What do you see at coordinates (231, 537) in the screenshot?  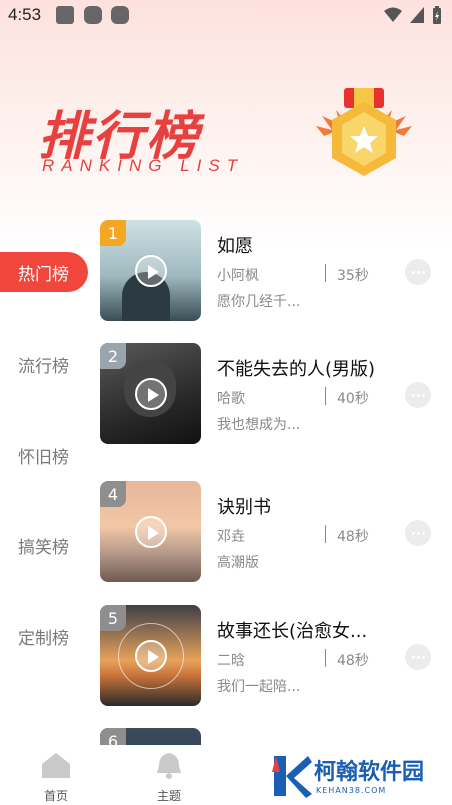 I see `song-artist: 邓垚` at bounding box center [231, 537].